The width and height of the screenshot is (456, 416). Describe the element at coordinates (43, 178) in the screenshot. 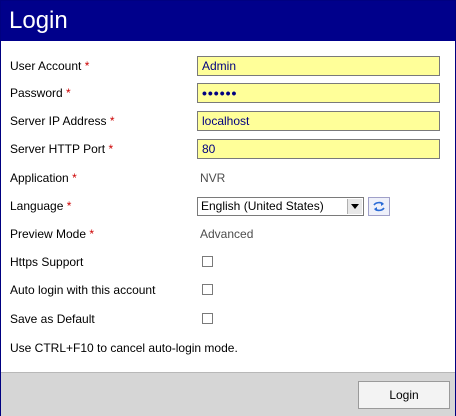

I see `application-label: Application *` at that location.